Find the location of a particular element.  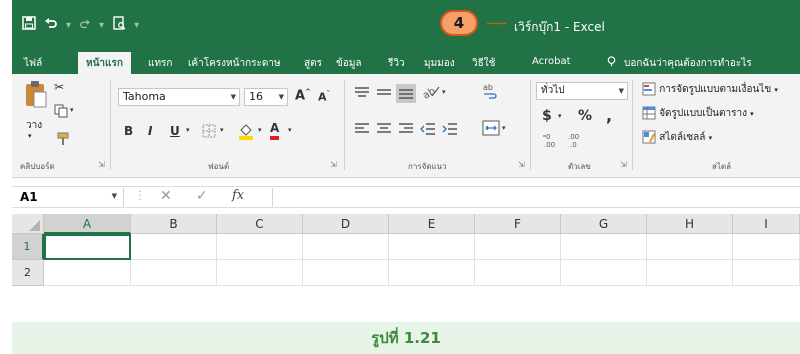

borders-dropdown-icon: ▾ is located at coordinates (222, 130).